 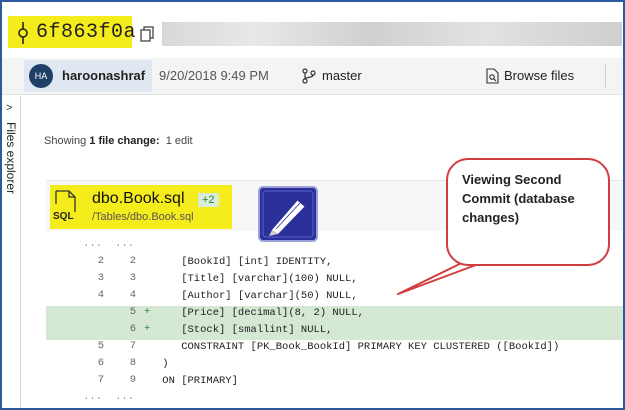 I want to click on old-line-number: 5, so click(x=100, y=346).